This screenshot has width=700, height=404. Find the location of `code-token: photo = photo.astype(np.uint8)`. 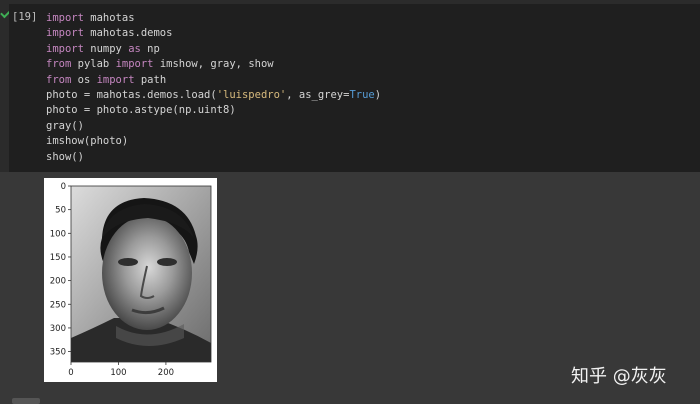

code-token: photo = photo.astype(np.uint8) is located at coordinates (141, 110).